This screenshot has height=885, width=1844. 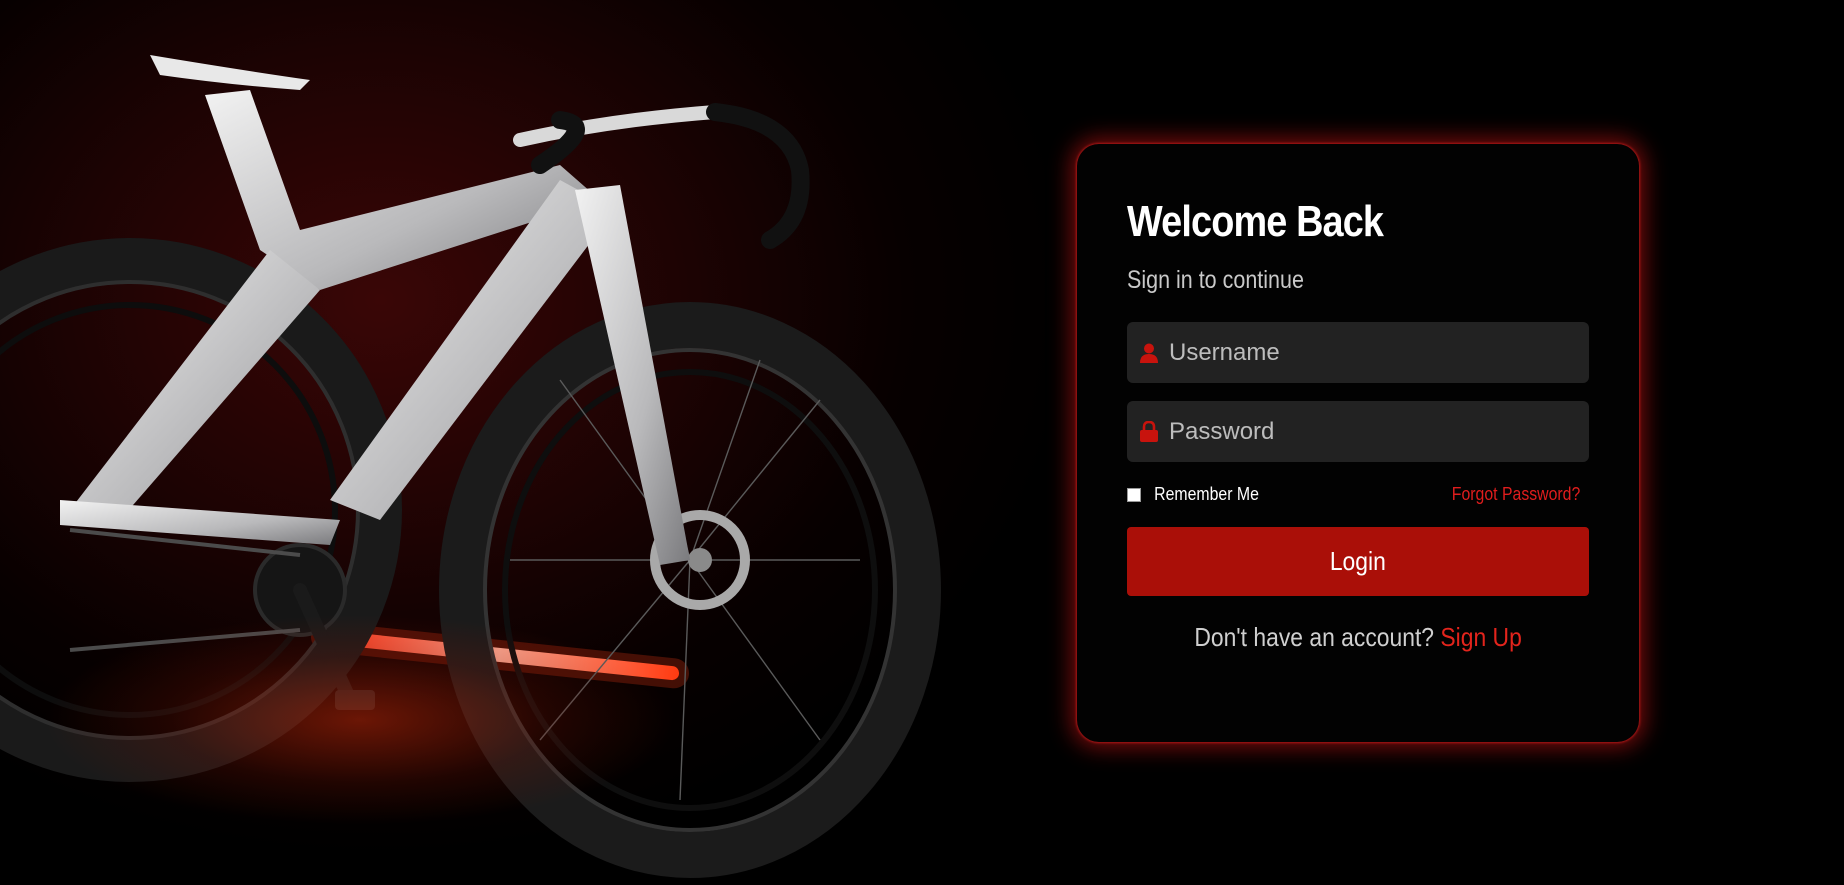 What do you see at coordinates (1480, 637) in the screenshot?
I see `sign-up-link: Sign Up` at bounding box center [1480, 637].